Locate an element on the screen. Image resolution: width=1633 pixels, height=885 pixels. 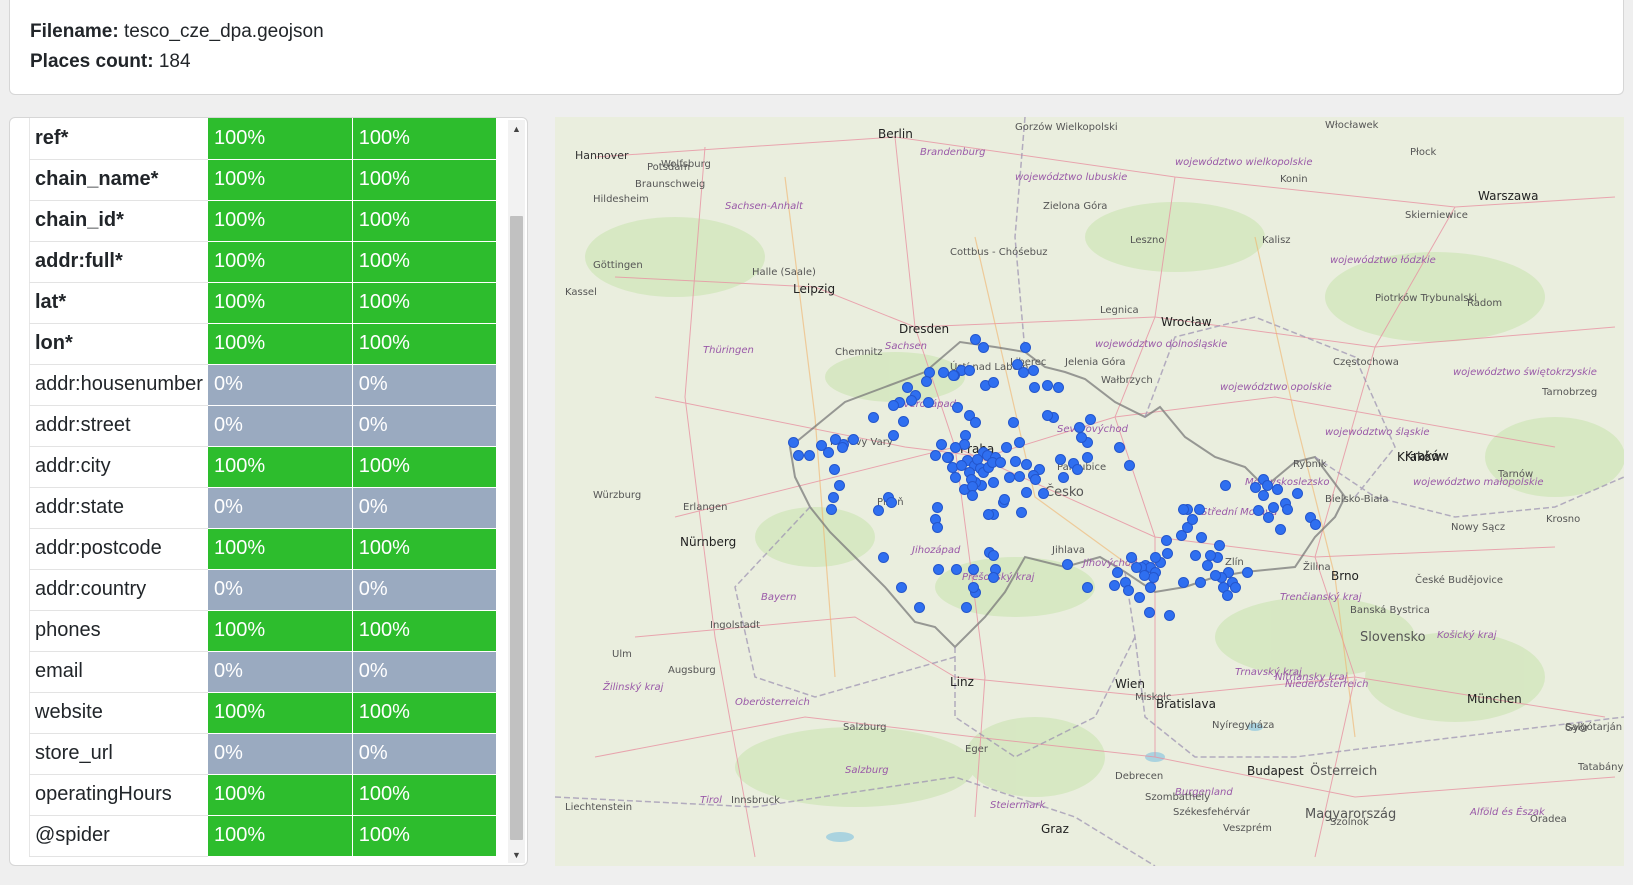
table-scrollbar: ▲ ▼ is located at coordinates (516, 491).